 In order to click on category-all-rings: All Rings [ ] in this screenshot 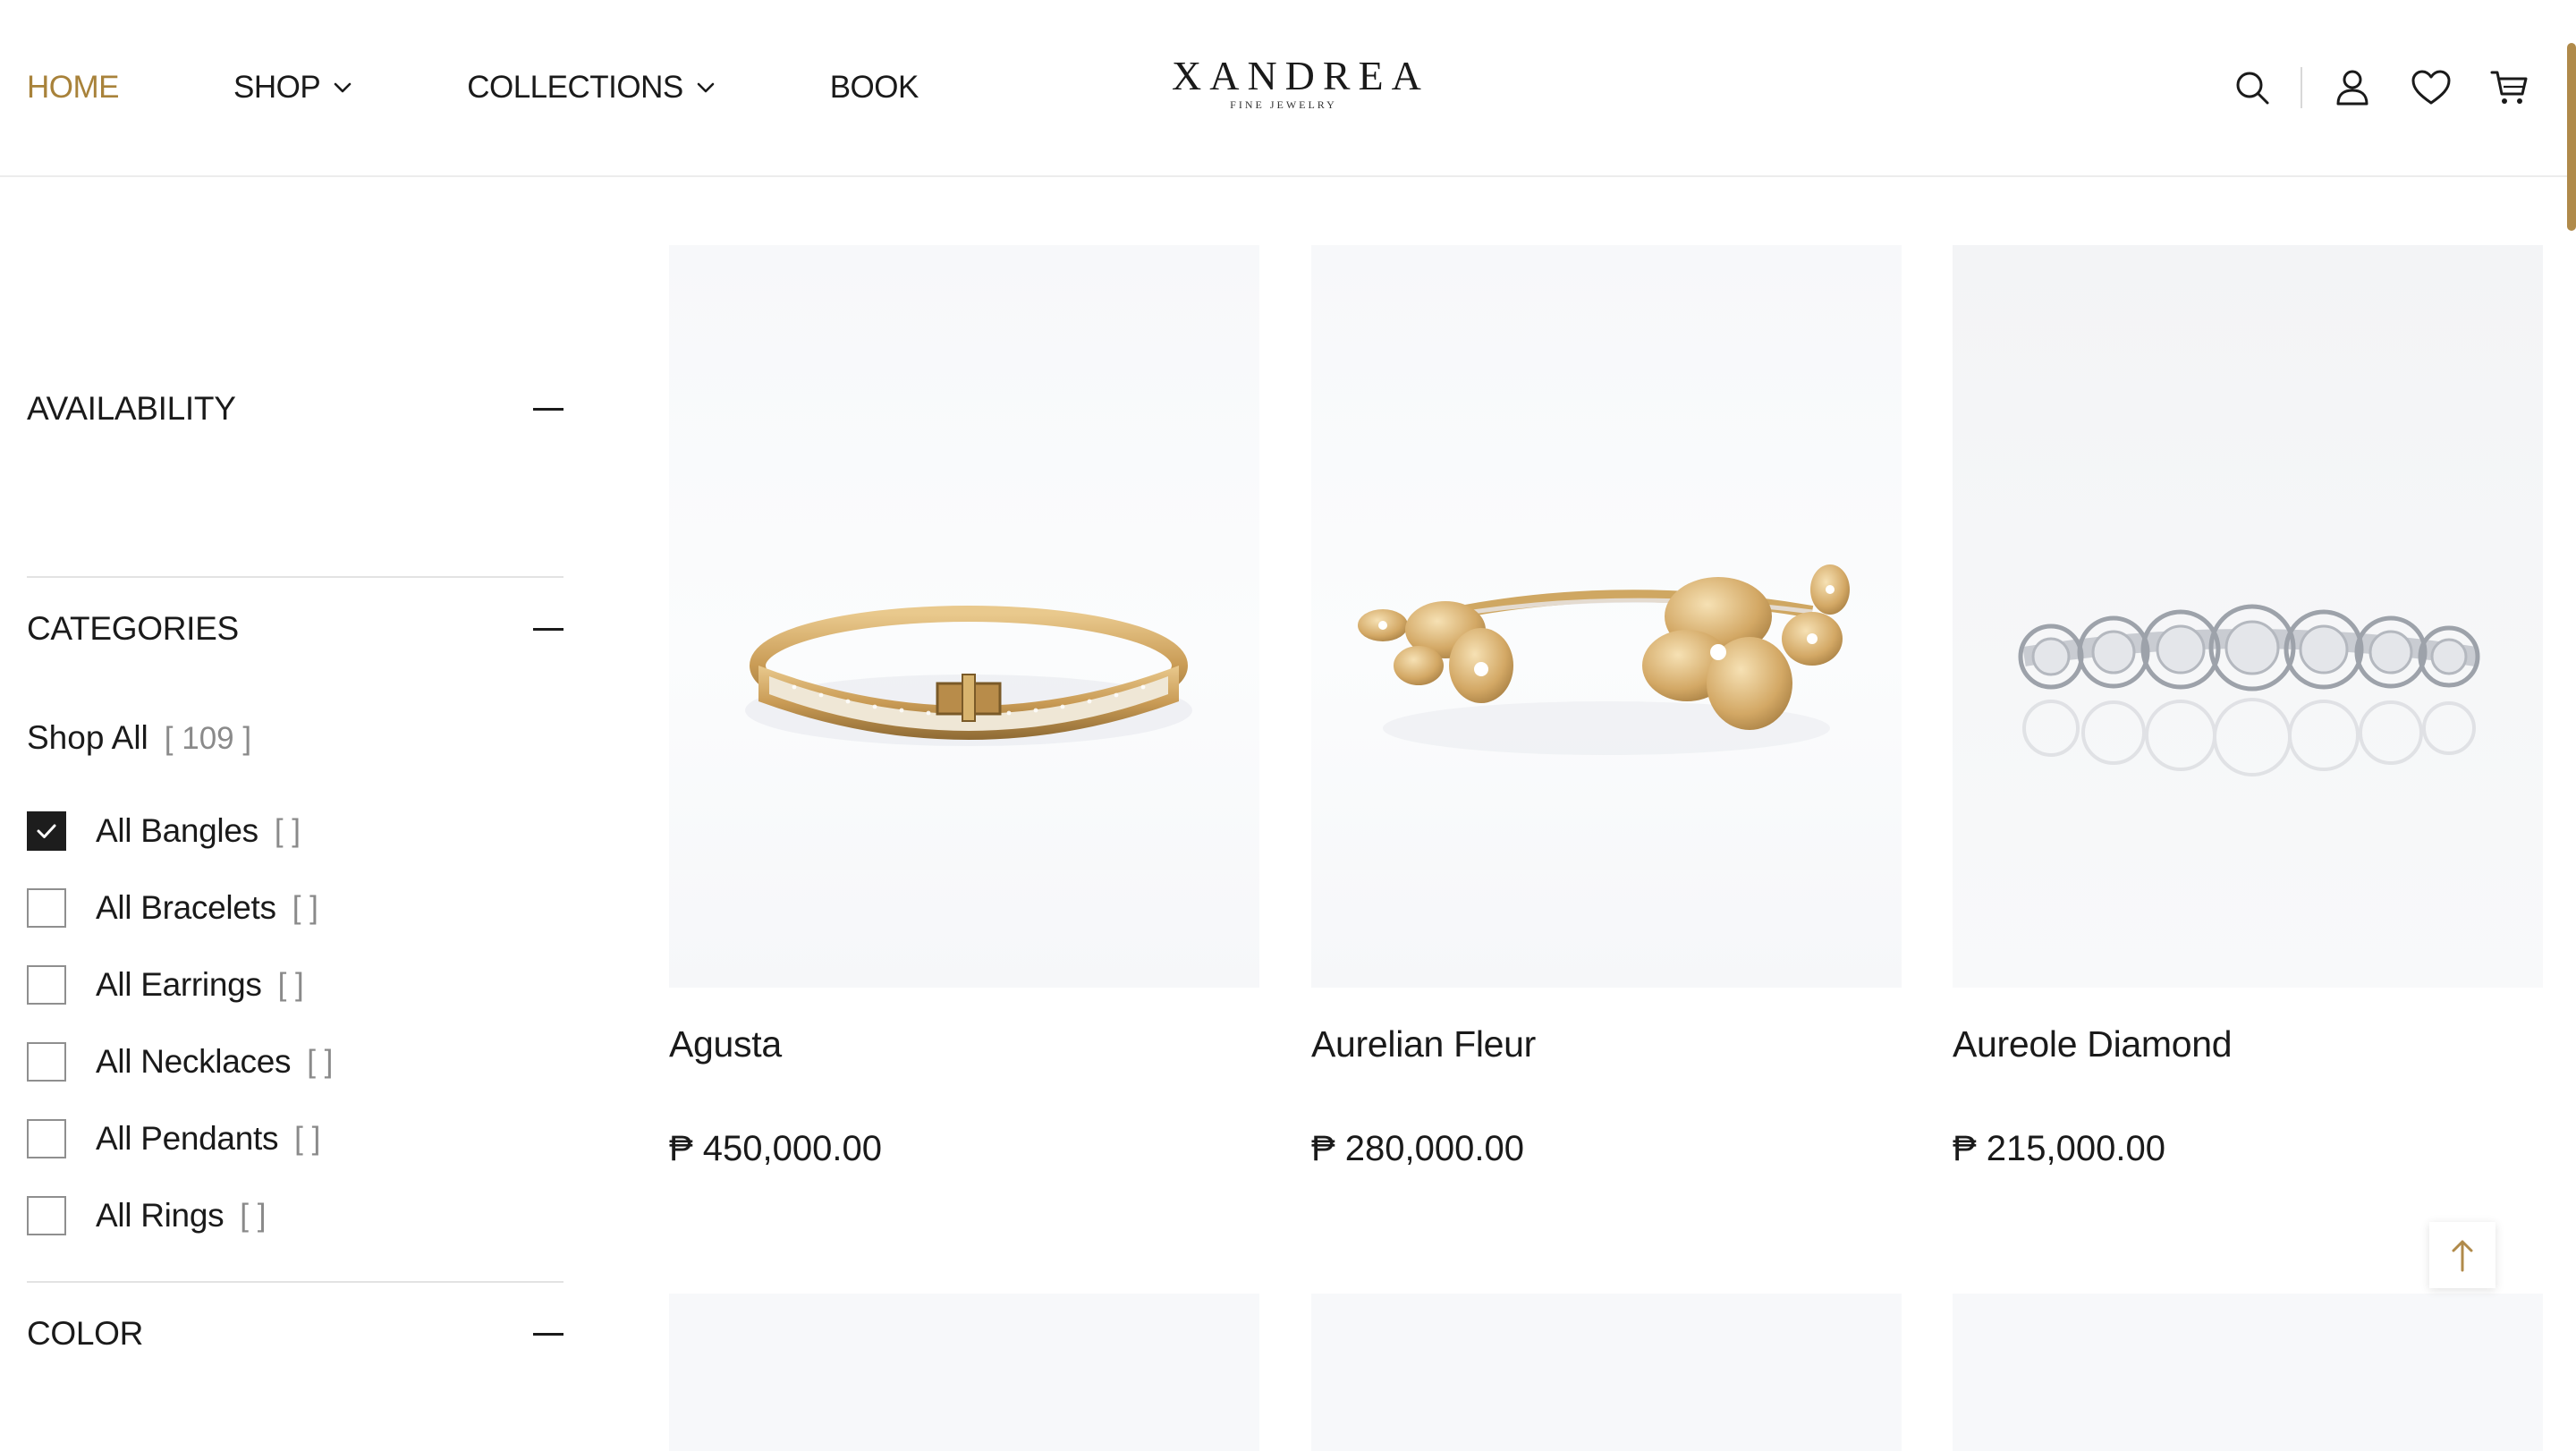, I will do `click(180, 1216)`.